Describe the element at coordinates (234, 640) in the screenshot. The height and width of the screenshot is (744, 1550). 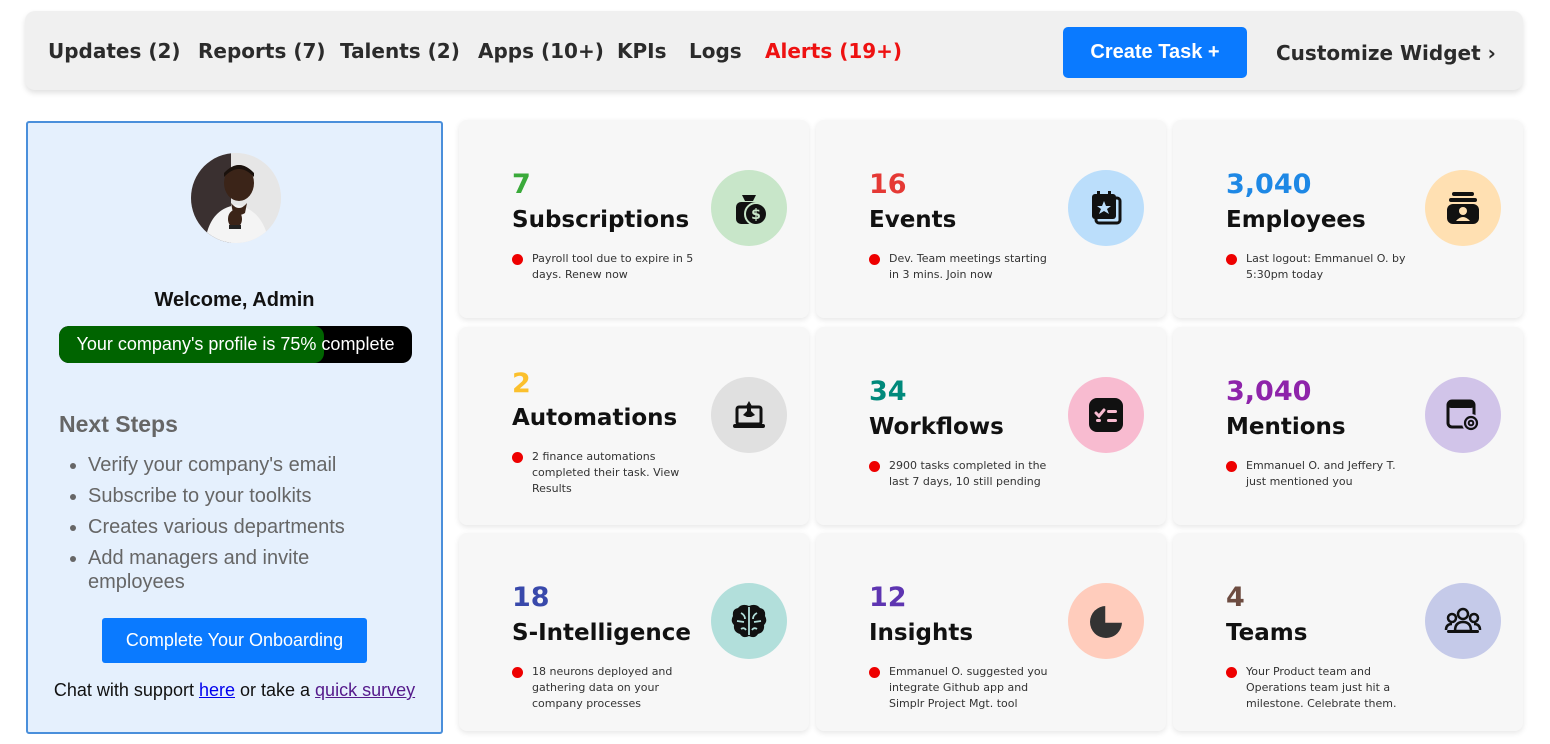
I see `complete-onboarding-button: Complete Your Onboarding` at that location.